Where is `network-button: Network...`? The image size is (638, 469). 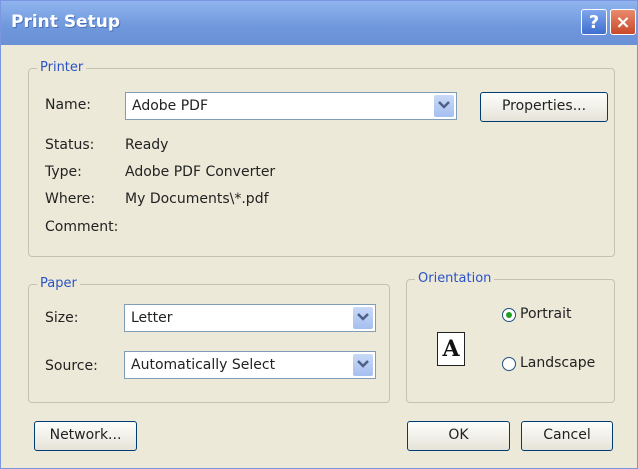 network-button: Network... is located at coordinates (85, 436).